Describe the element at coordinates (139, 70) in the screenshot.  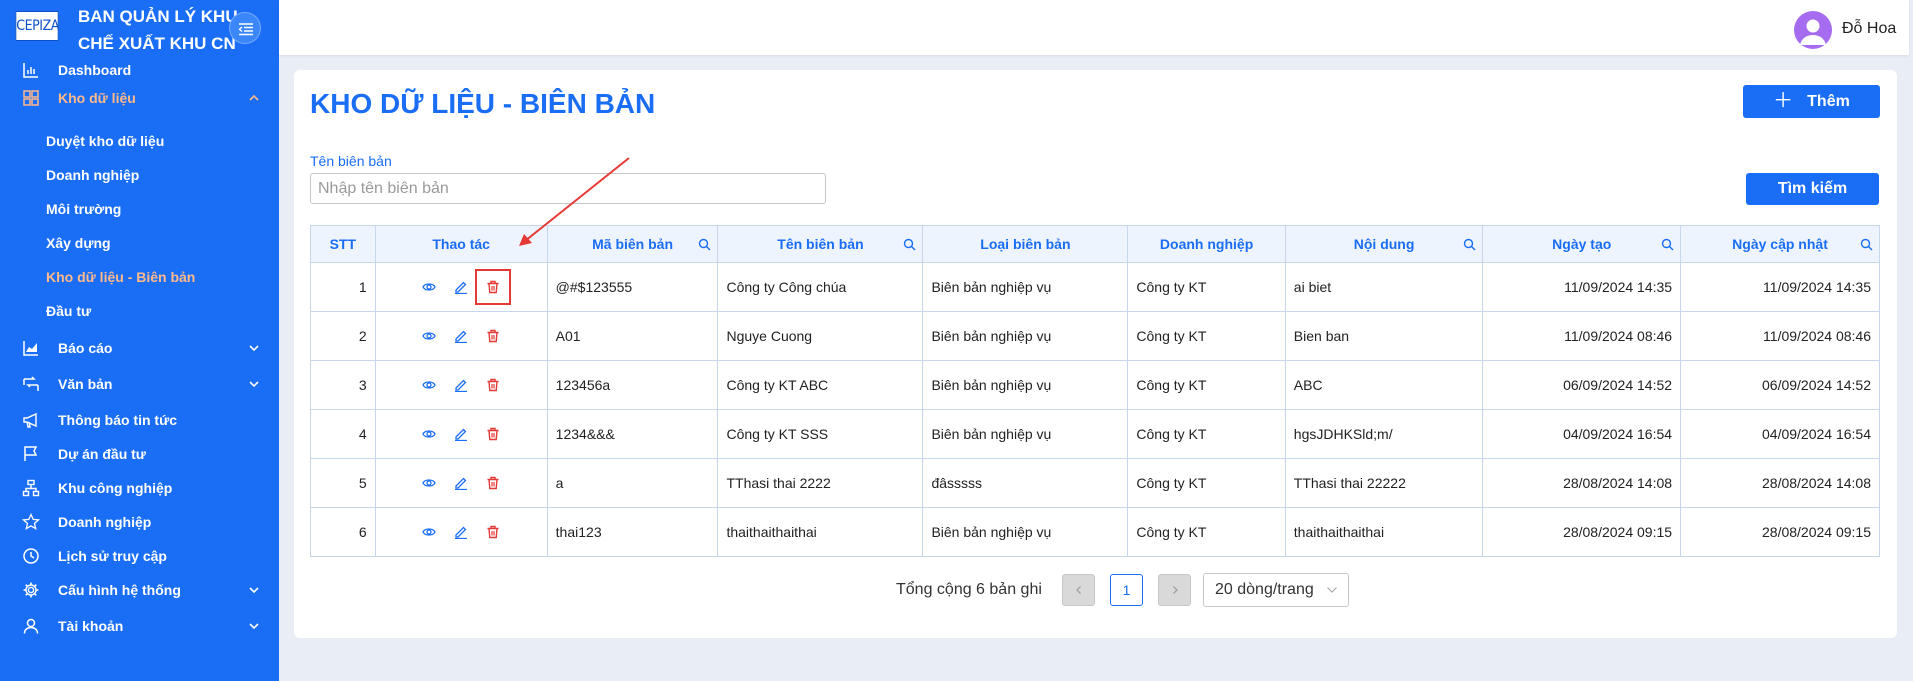
I see `sidebar-item-dashboard: Dashboard` at that location.